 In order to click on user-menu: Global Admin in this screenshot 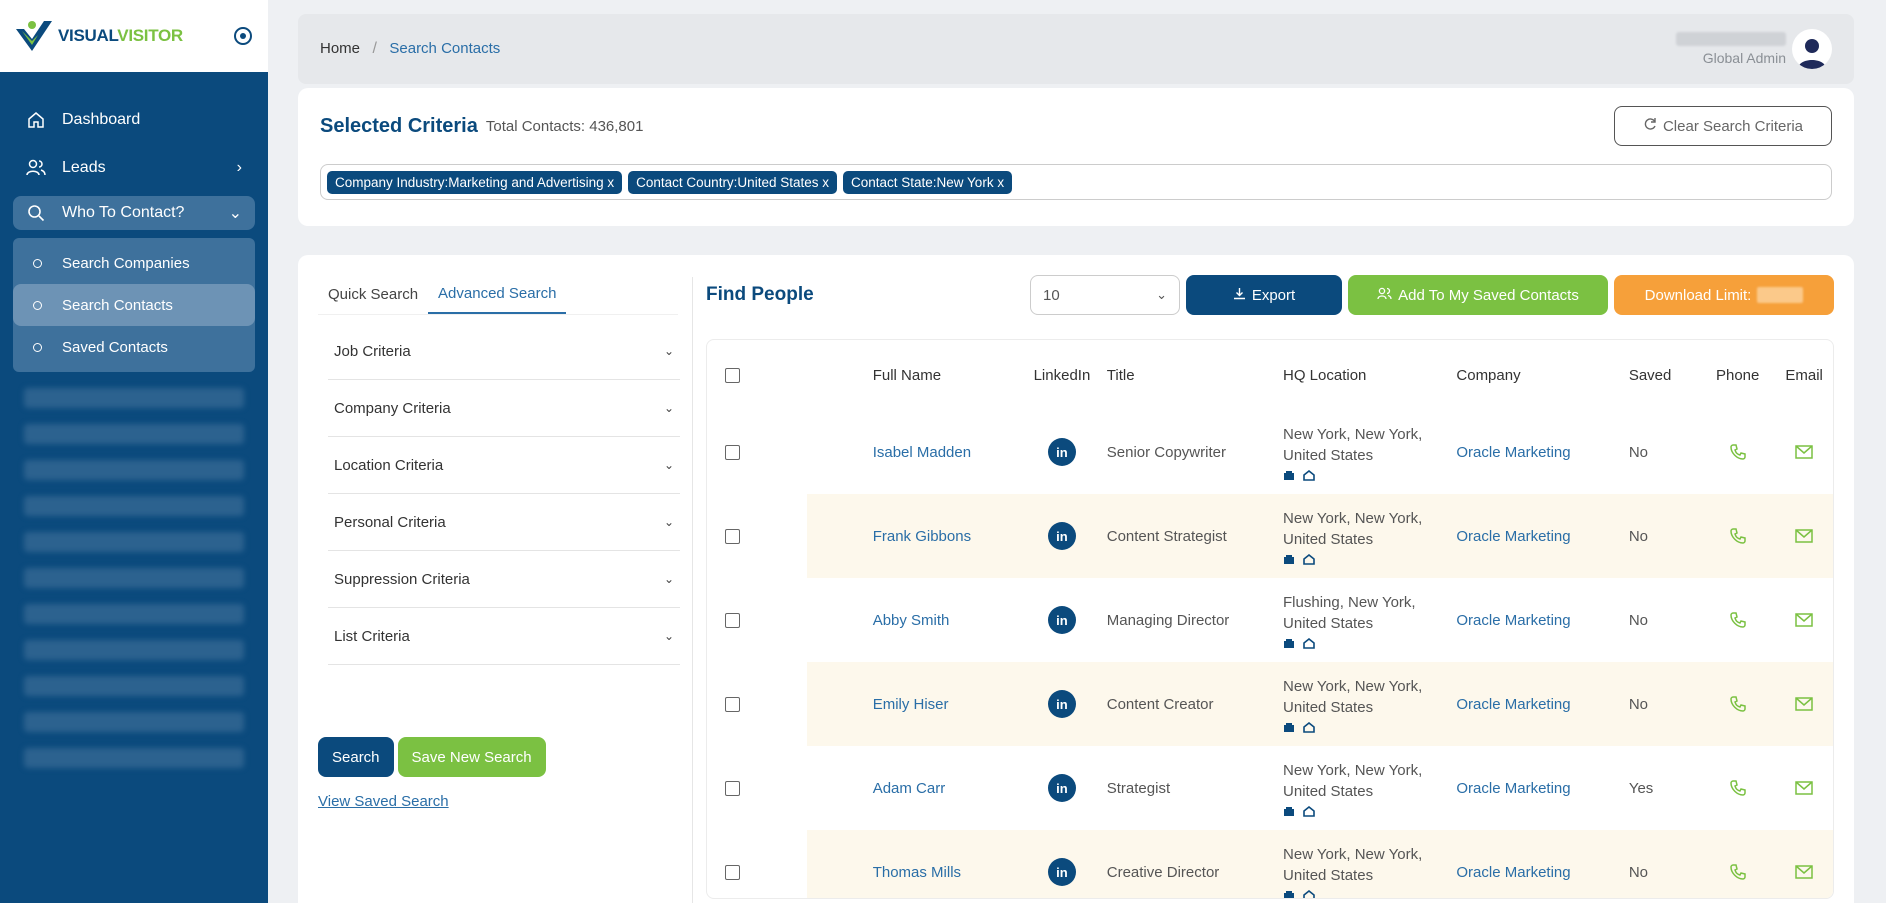, I will do `click(1754, 49)`.